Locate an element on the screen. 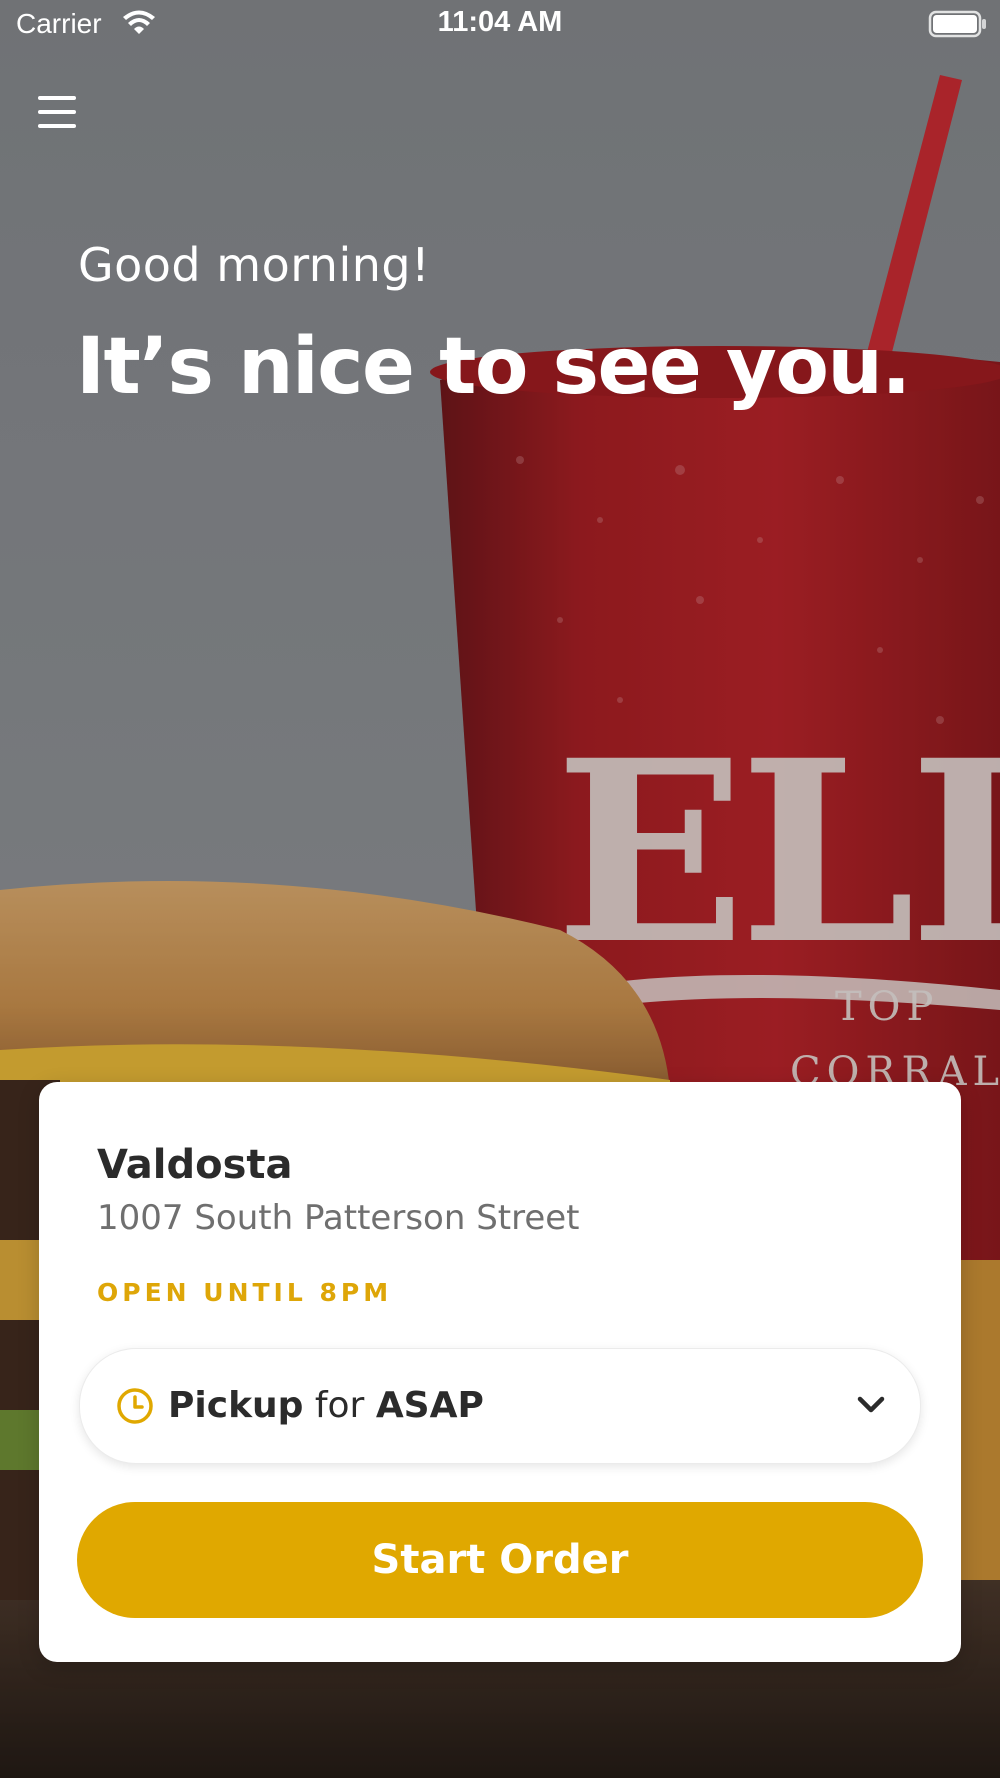 The height and width of the screenshot is (1778, 1000). store-hours: OPEN UNTIL 8PM is located at coordinates (245, 1292).